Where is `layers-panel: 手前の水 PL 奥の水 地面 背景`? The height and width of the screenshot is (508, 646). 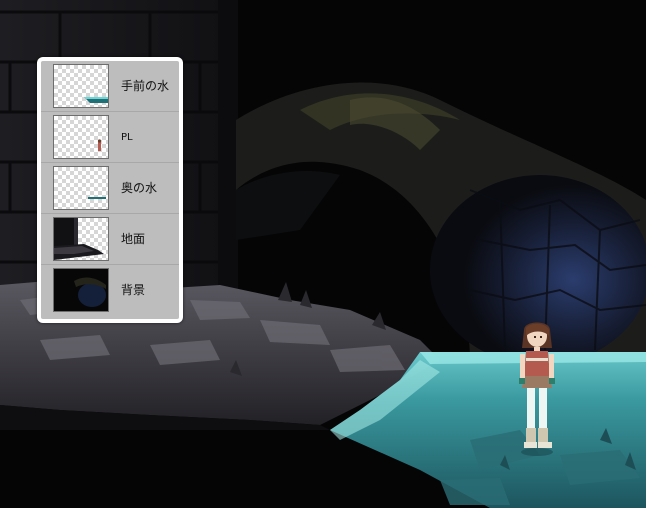 layers-panel: 手前の水 PL 奥の水 地面 背景 is located at coordinates (110, 190).